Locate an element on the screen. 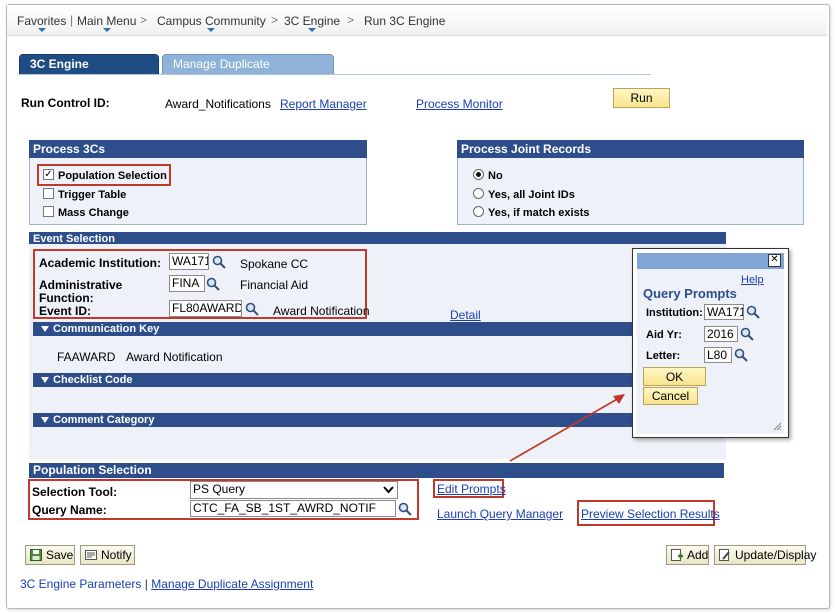 This screenshot has width=835, height=613. communication-key-header: Communication Key is located at coordinates (333, 329).